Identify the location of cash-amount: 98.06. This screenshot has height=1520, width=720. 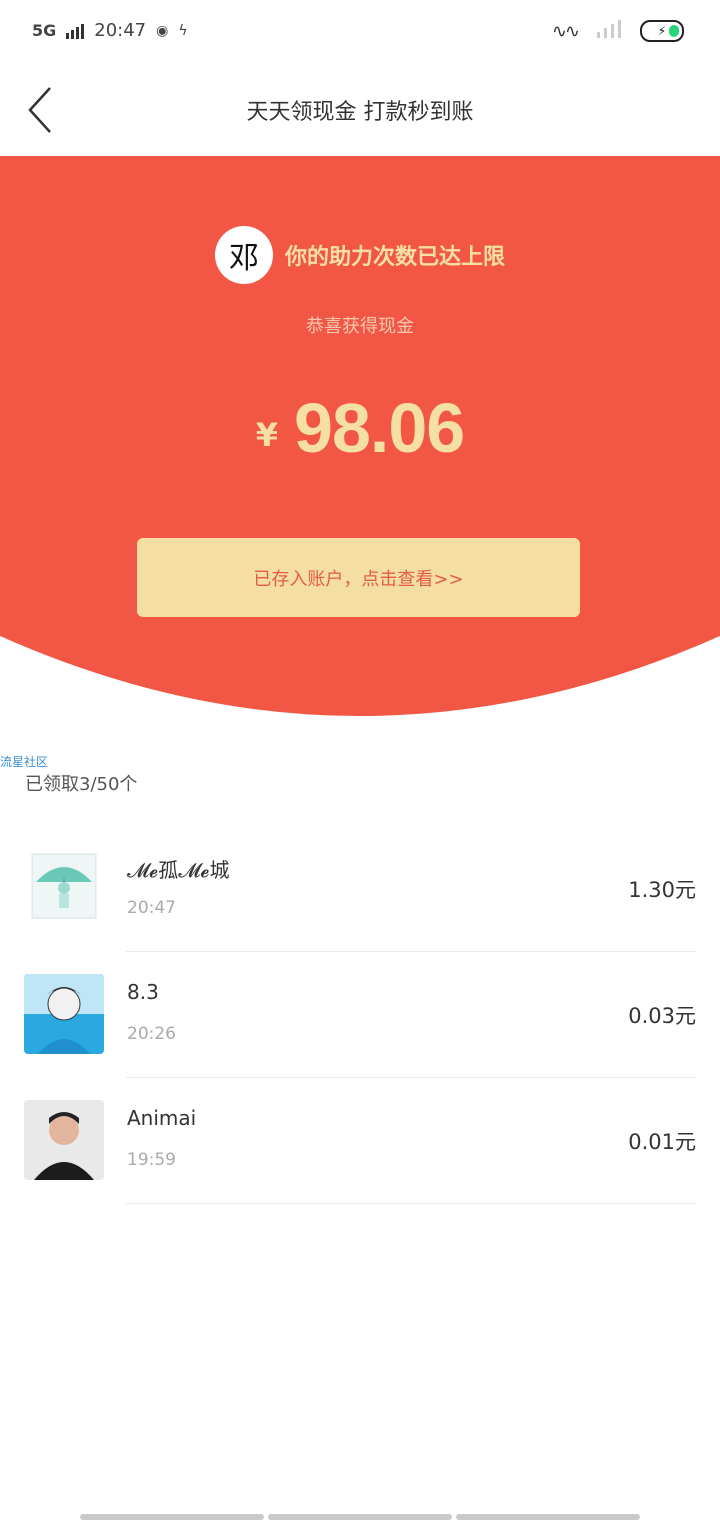
(379, 428).